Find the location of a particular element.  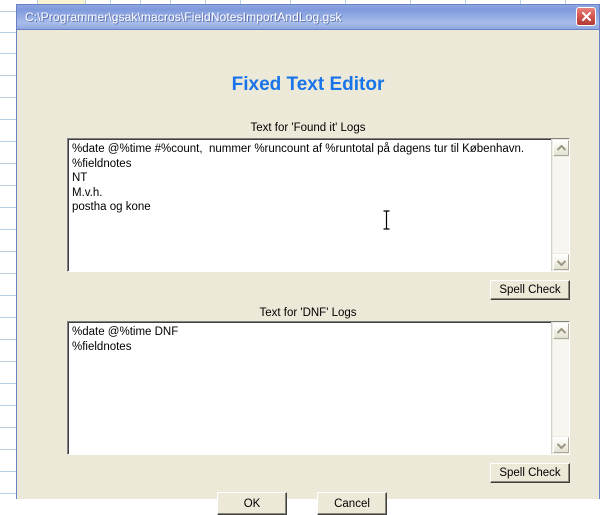

dnf-logs-text: %date @%time DNF %fieldnotes is located at coordinates (125, 339).